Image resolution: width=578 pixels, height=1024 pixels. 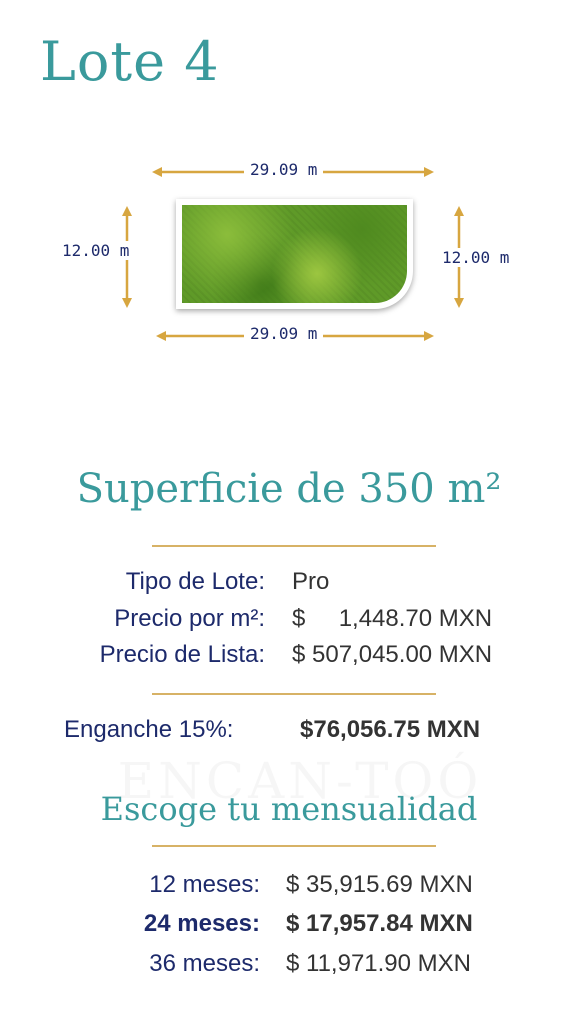 What do you see at coordinates (284, 169) in the screenshot?
I see `top-dimension-label: 29.09 m` at bounding box center [284, 169].